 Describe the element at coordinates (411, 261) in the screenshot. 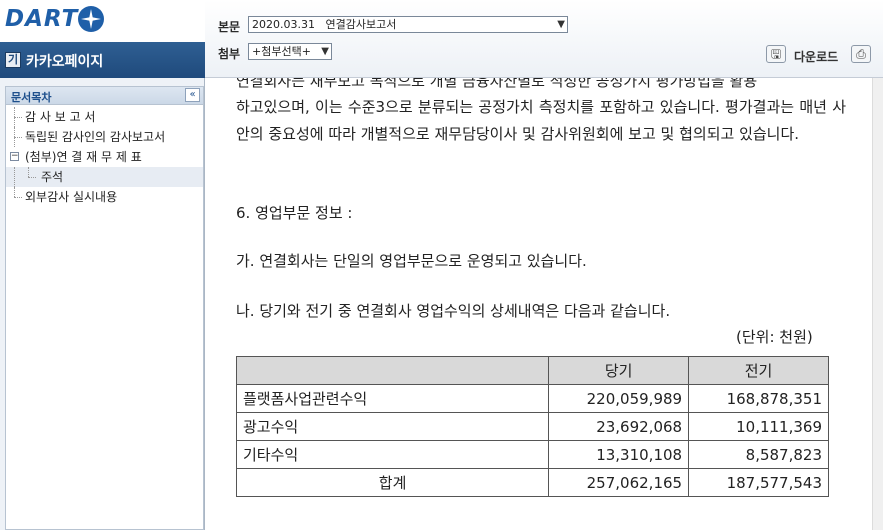

I see `segment-item-ga: 가. 연결회사는 단일의 영업부문으로 운영되고 있습니다.` at that location.